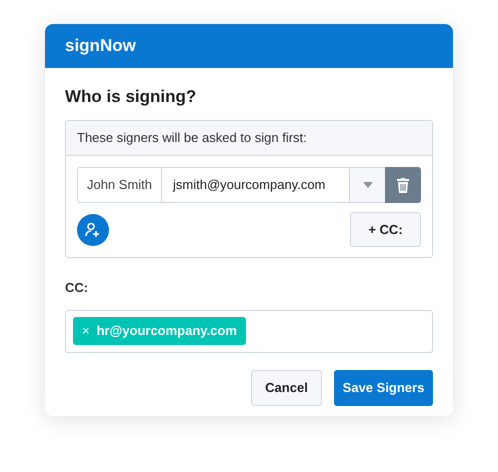  What do you see at coordinates (131, 97) in the screenshot?
I see `dialog-title: Who is signing?` at bounding box center [131, 97].